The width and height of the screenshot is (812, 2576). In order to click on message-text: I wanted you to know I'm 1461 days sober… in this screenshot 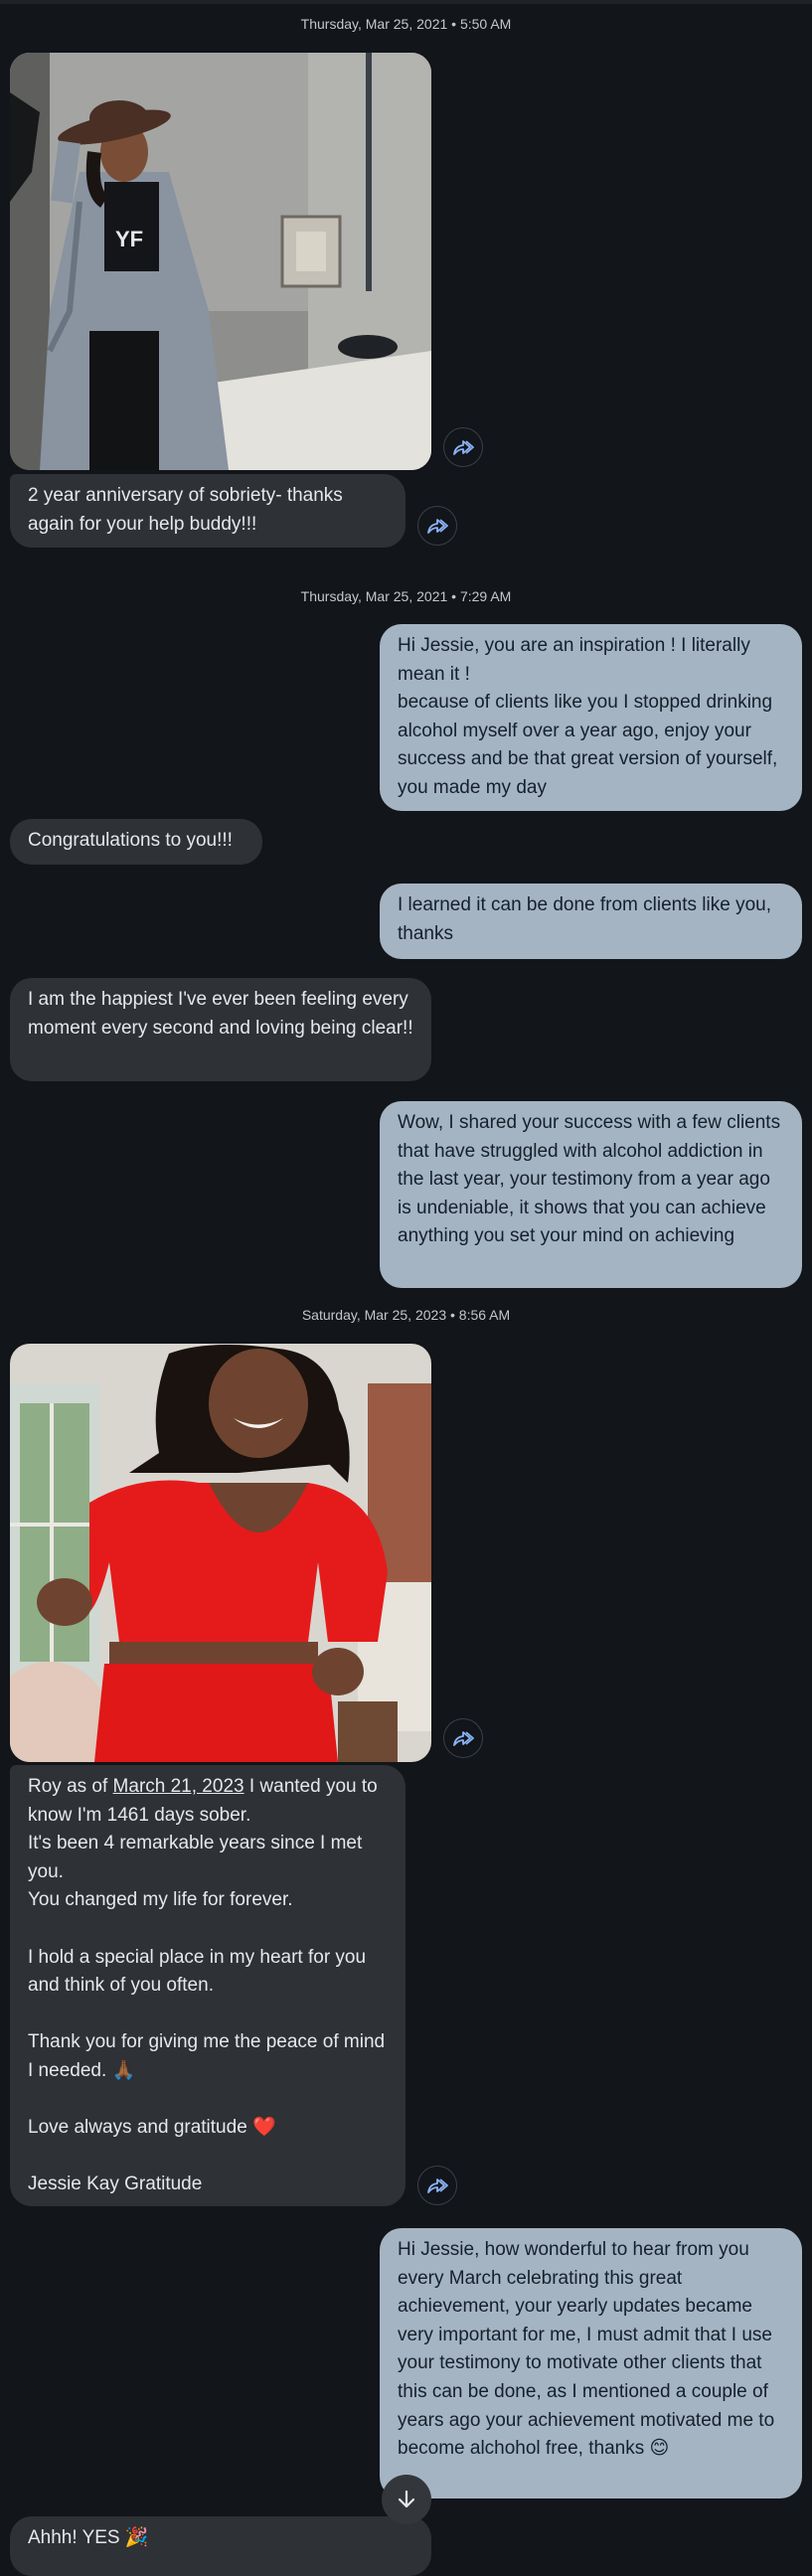, I will do `click(207, 1985)`.